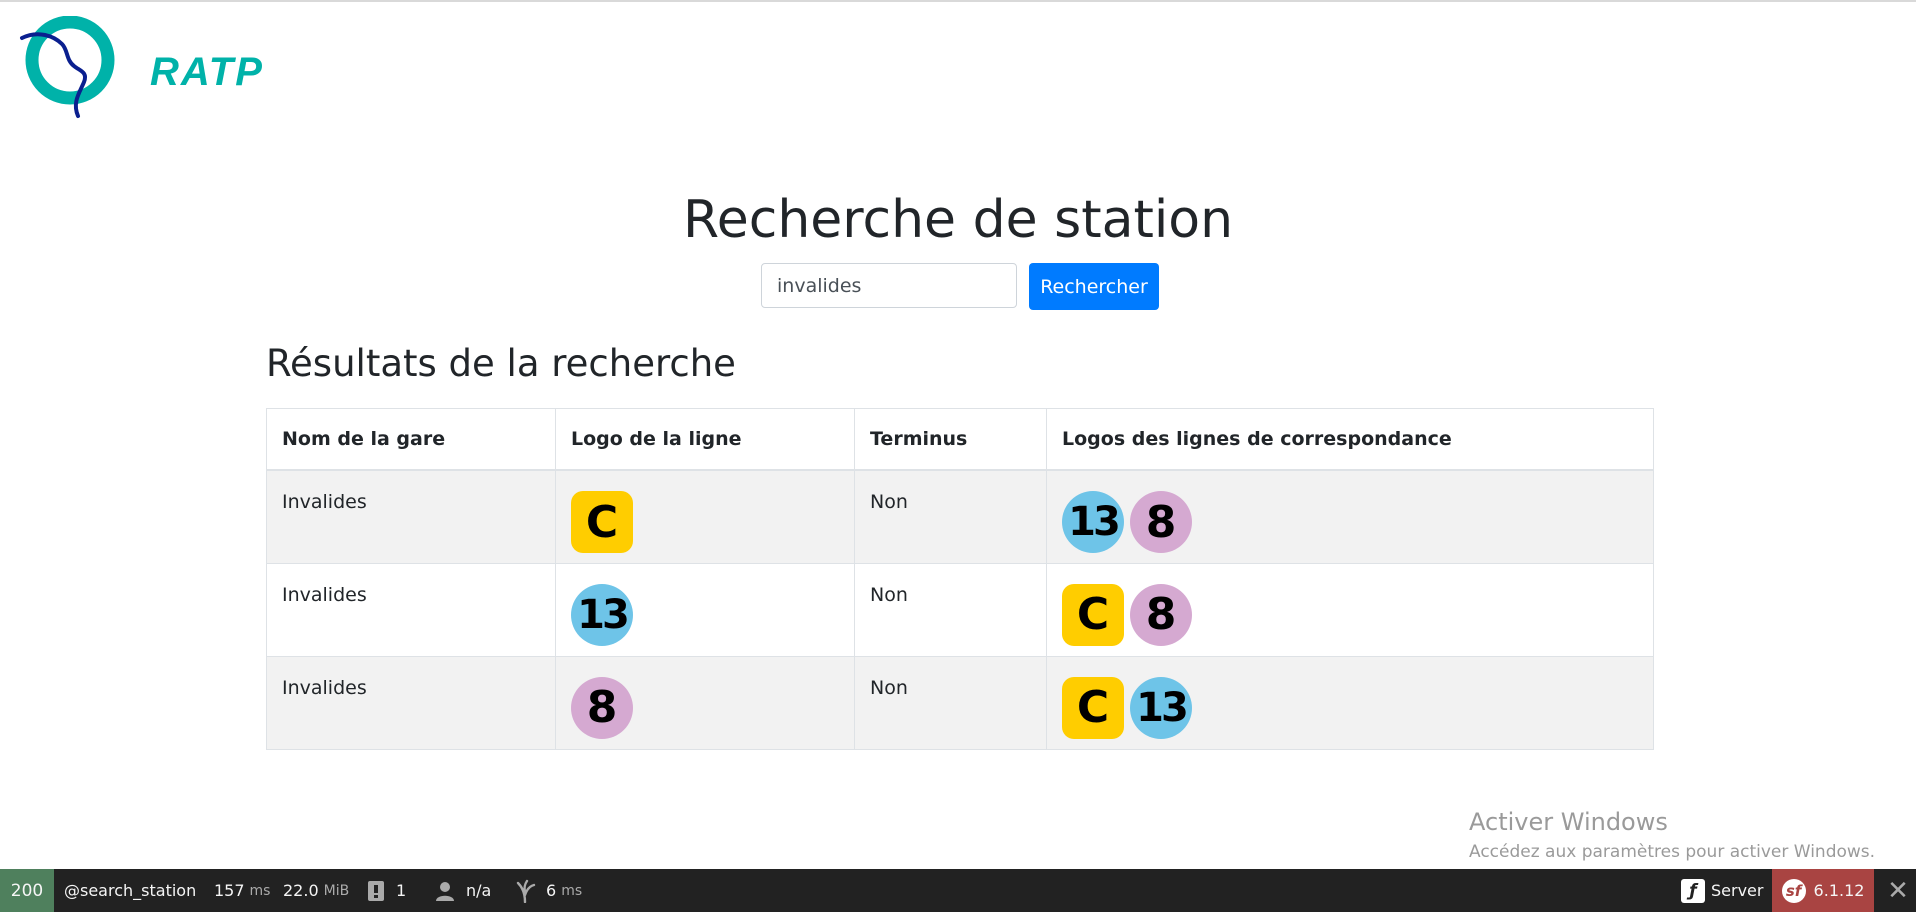  I want to click on request-time: 157 ms, so click(242, 890).